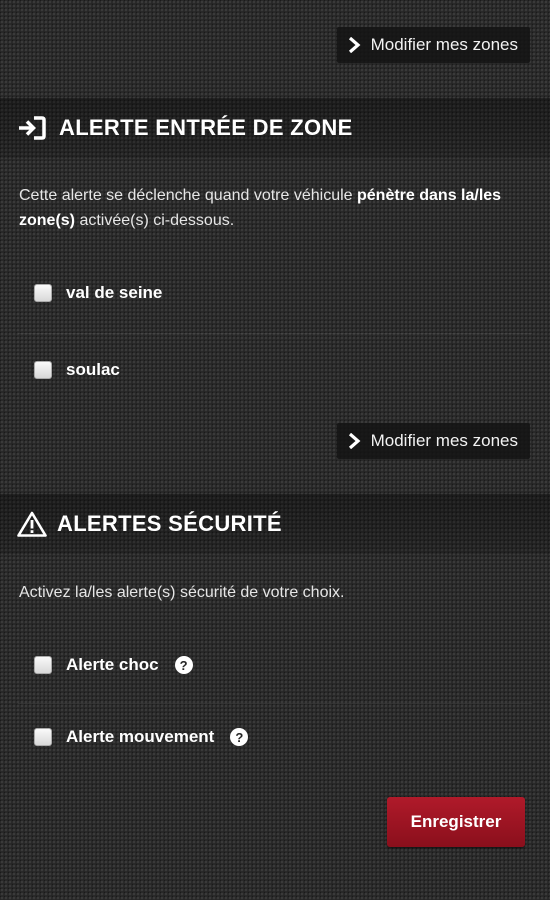 The width and height of the screenshot is (550, 900). Describe the element at coordinates (155, 220) in the screenshot. I see `zone-entry-desc-text-end: activée(s) ci-dessous.` at that location.